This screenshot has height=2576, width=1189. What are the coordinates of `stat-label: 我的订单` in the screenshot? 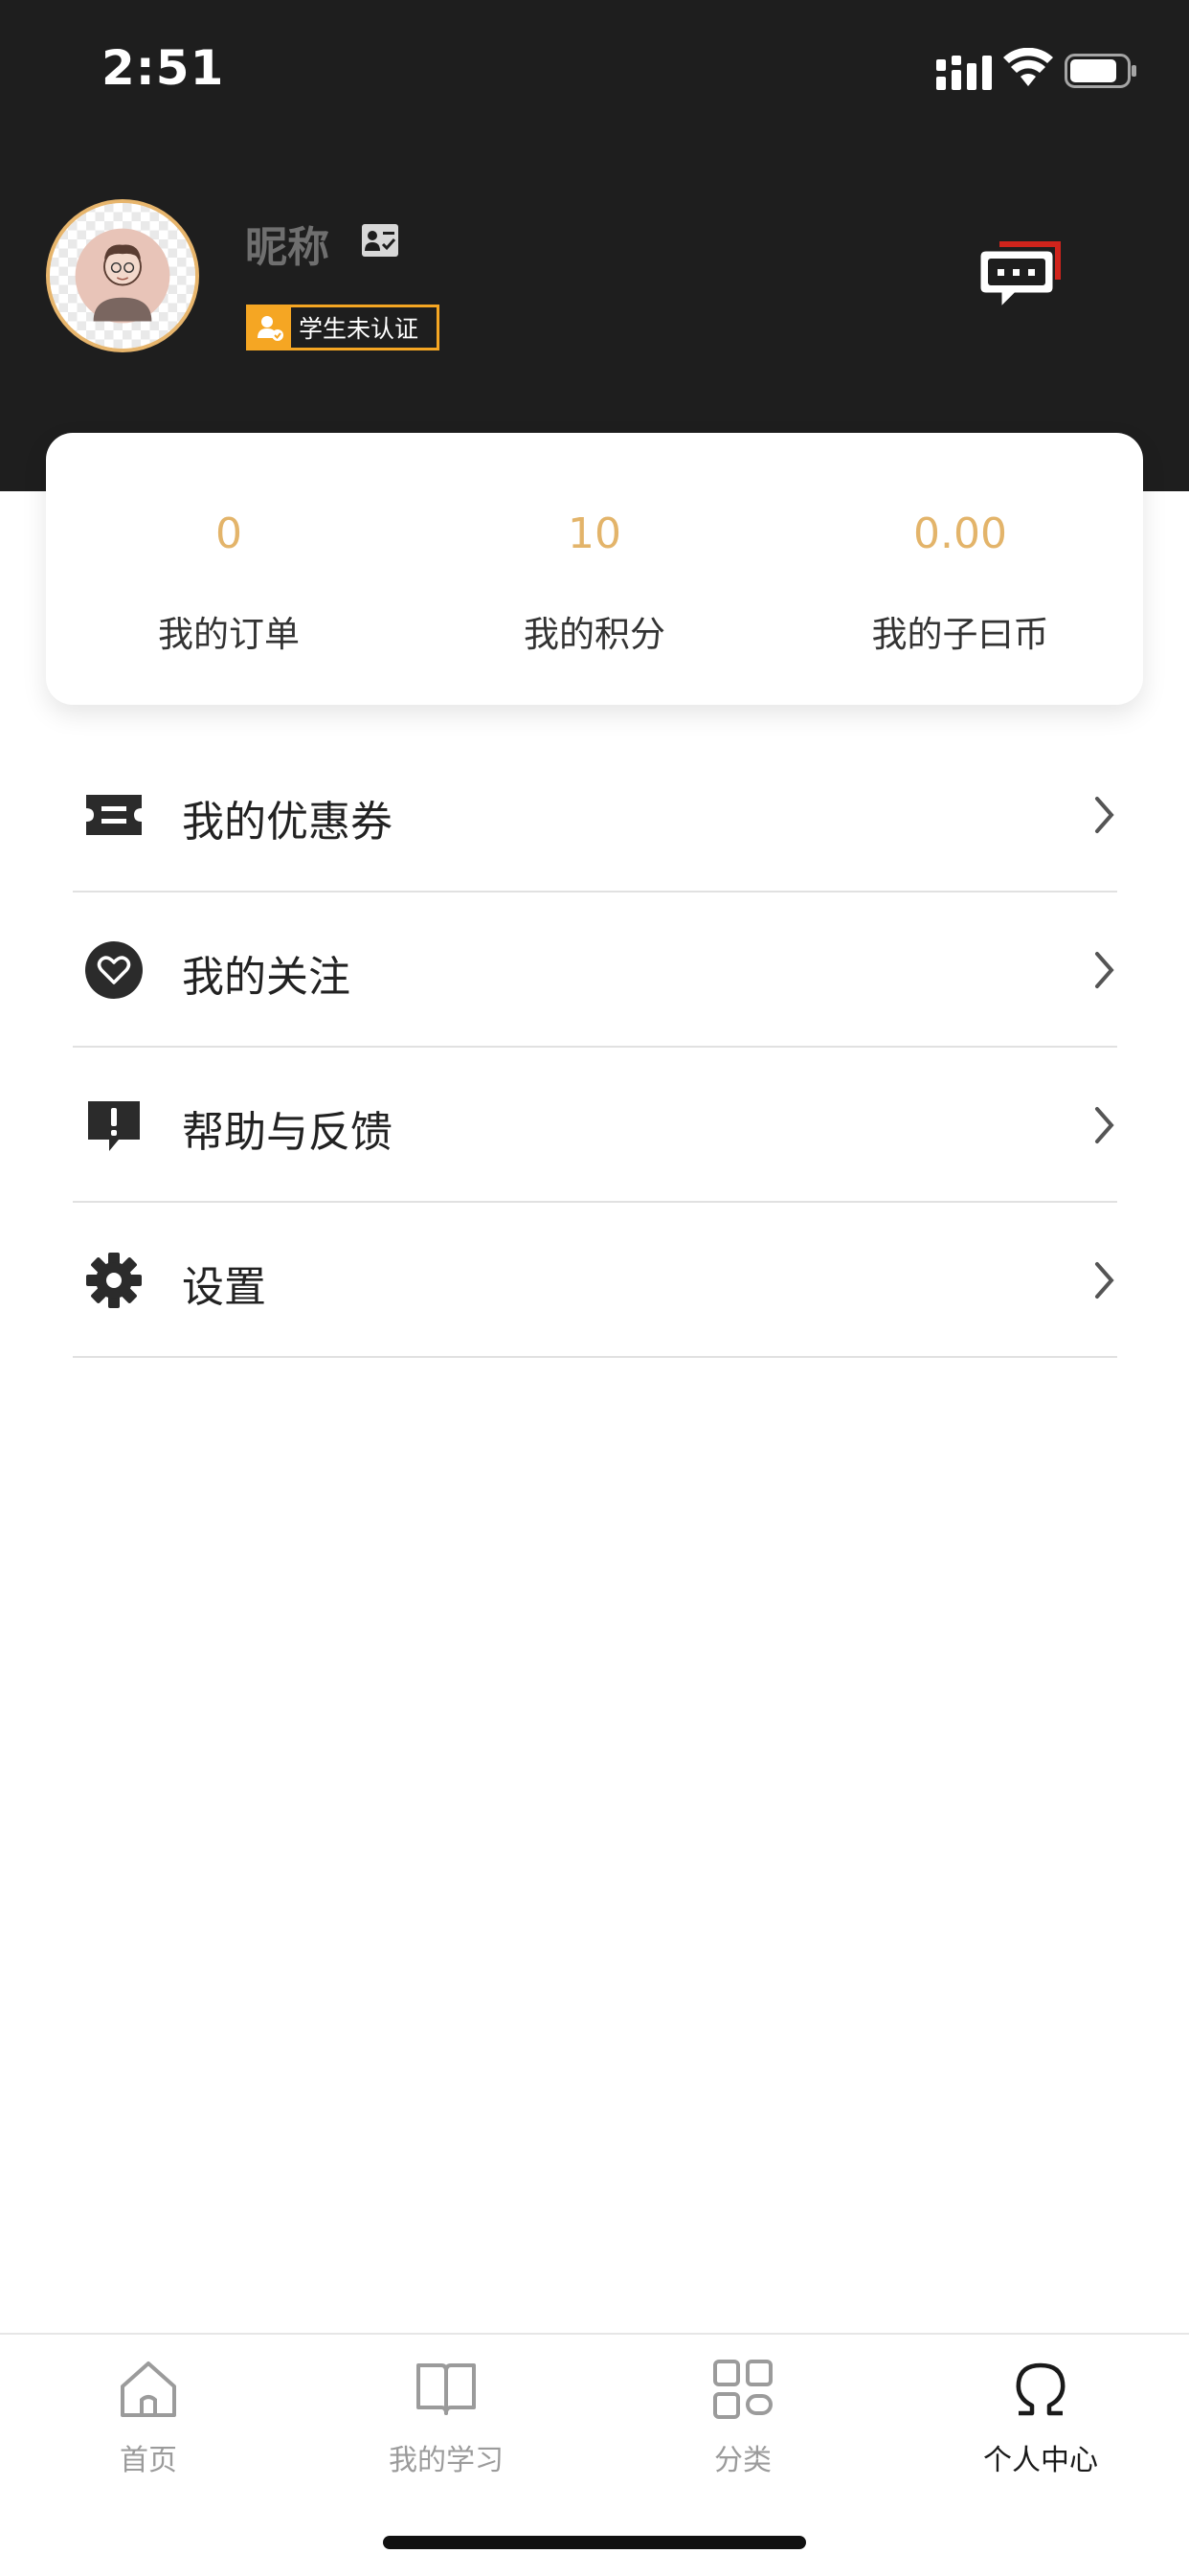 It's located at (229, 634).